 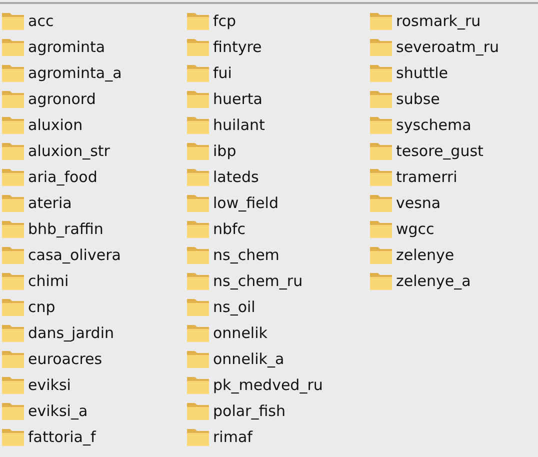 I want to click on folder-item: agrominta, so click(x=92, y=47).